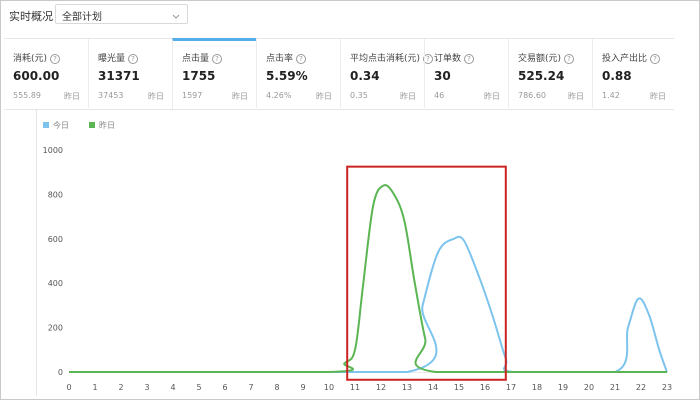  Describe the element at coordinates (55, 239) in the screenshot. I see `y-tick-label: 600` at that location.